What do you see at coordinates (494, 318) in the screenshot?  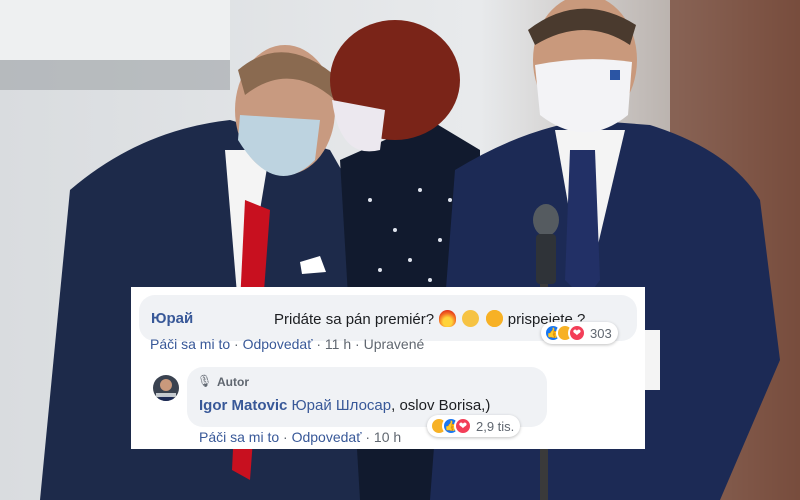 I see `star-struck-emoji-icon` at bounding box center [494, 318].